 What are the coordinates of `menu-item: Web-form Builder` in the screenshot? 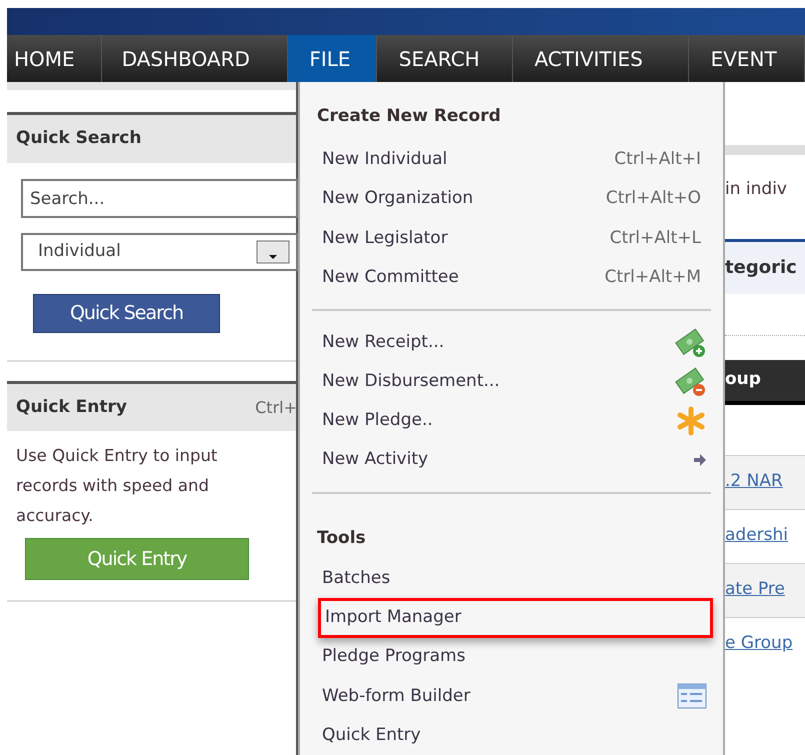 It's located at (511, 696).